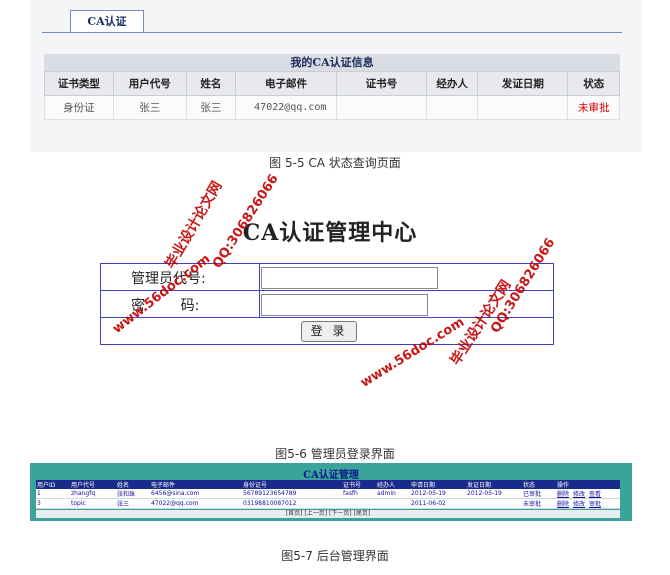 The height and width of the screenshot is (575, 670). What do you see at coordinates (292, 503) in the screenshot?
I see `cell-id-number: 03198810087012` at bounding box center [292, 503].